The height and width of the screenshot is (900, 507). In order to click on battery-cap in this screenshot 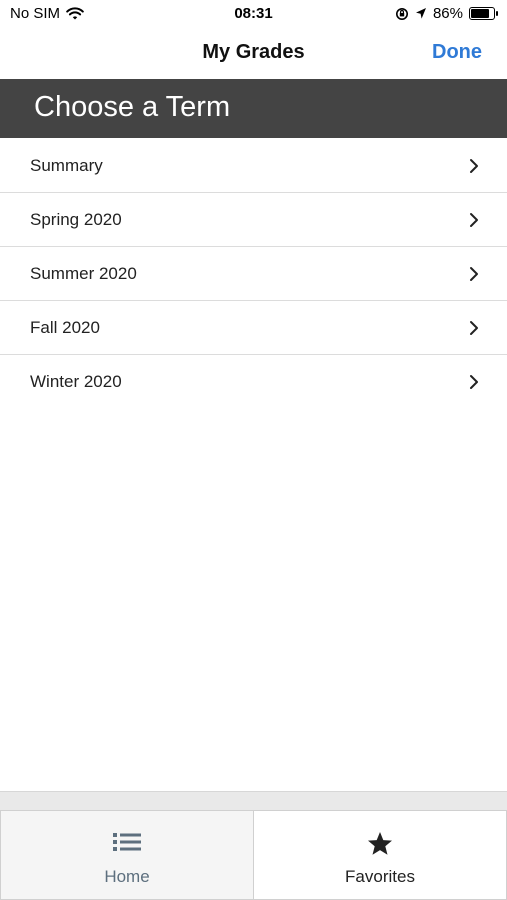, I will do `click(497, 13)`.